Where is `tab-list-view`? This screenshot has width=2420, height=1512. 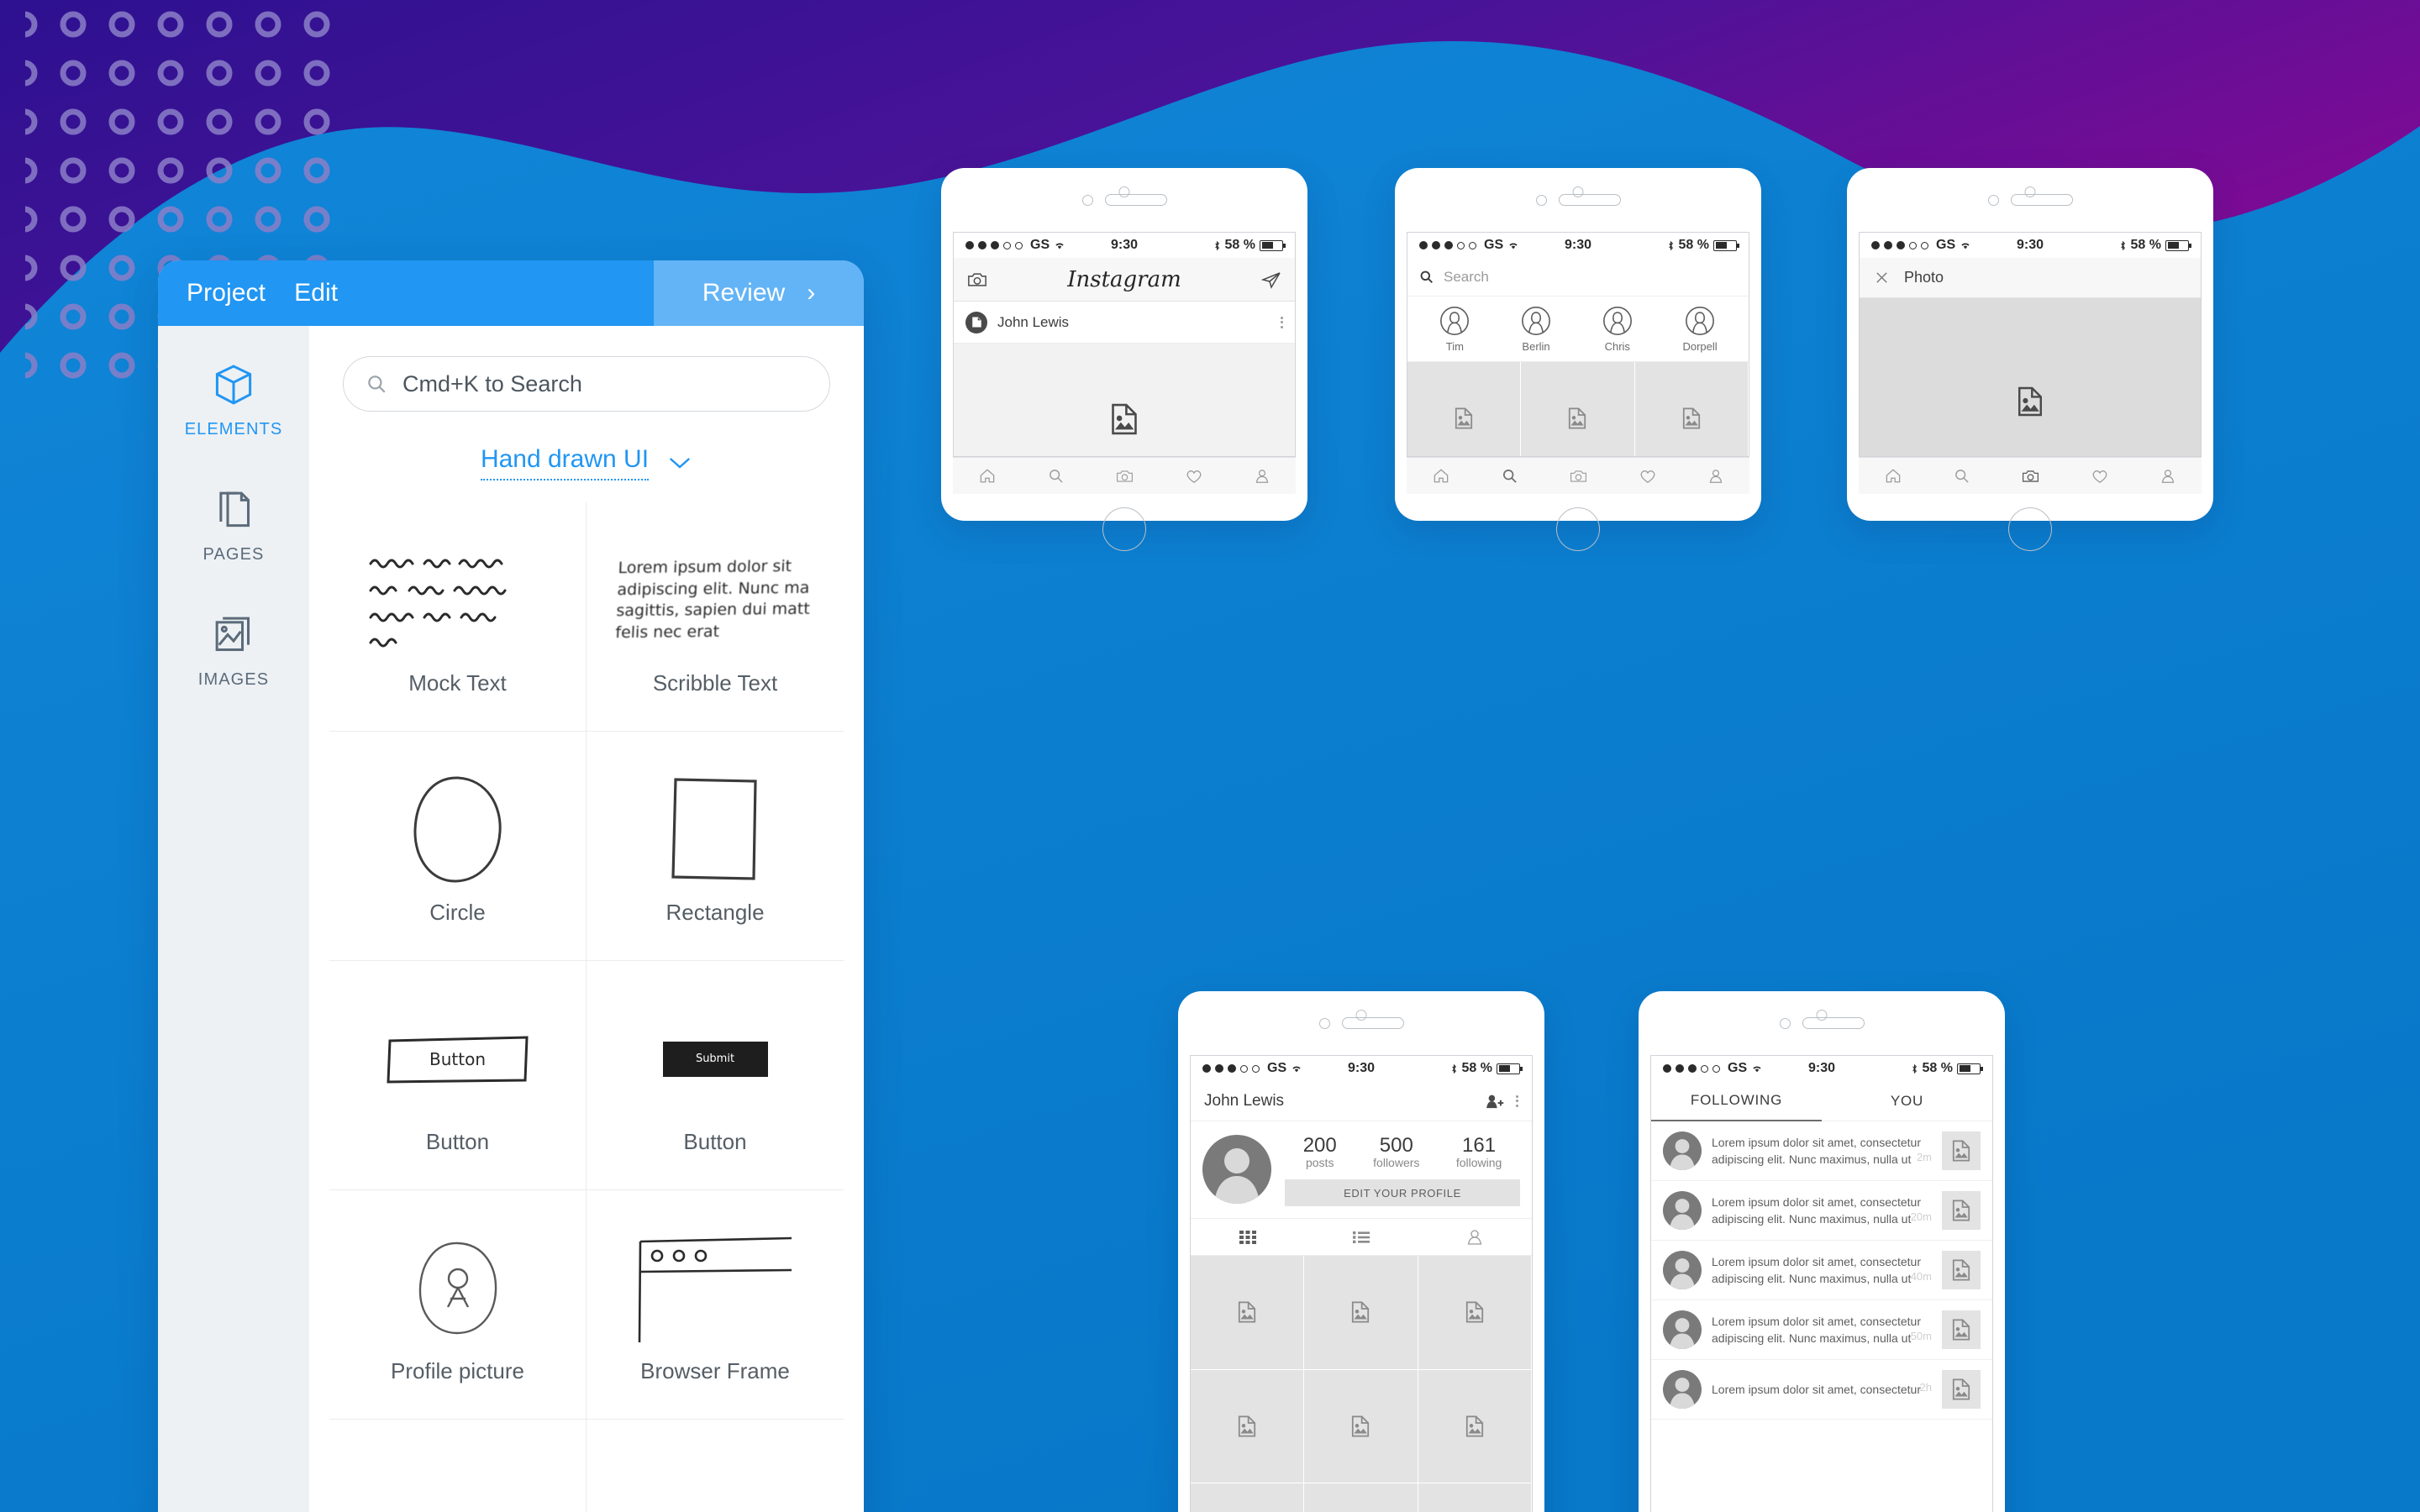
tab-list-view is located at coordinates (1361, 1237).